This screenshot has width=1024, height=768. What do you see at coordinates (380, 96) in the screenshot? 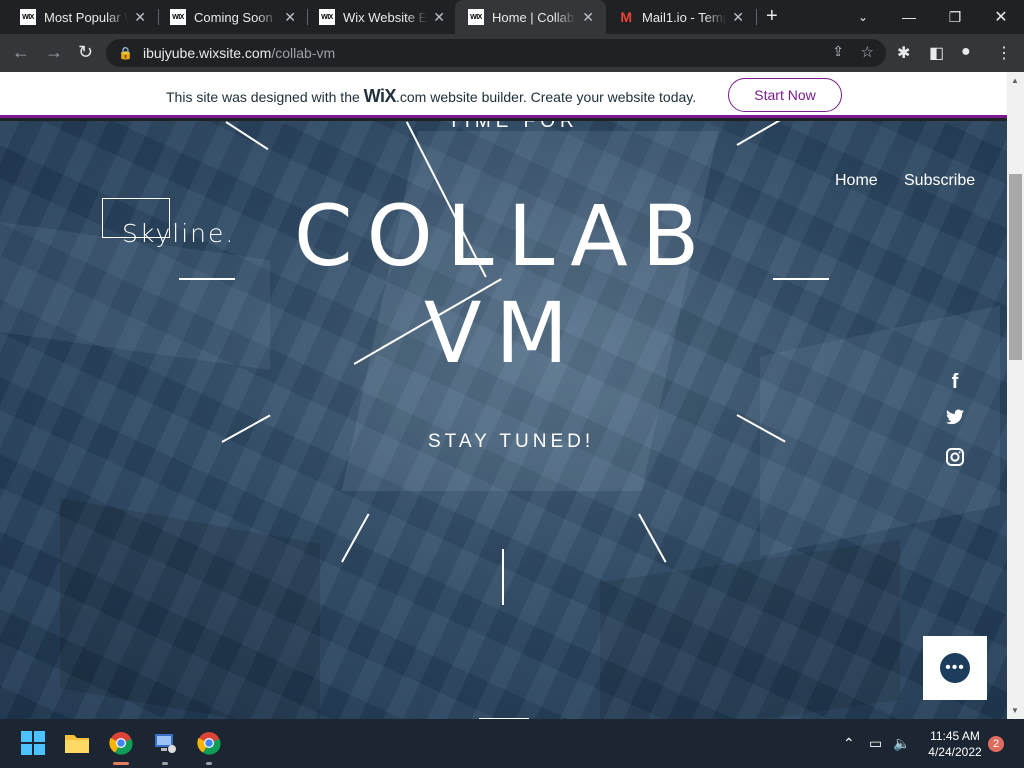
I see `wix-logo: WiX` at bounding box center [380, 96].